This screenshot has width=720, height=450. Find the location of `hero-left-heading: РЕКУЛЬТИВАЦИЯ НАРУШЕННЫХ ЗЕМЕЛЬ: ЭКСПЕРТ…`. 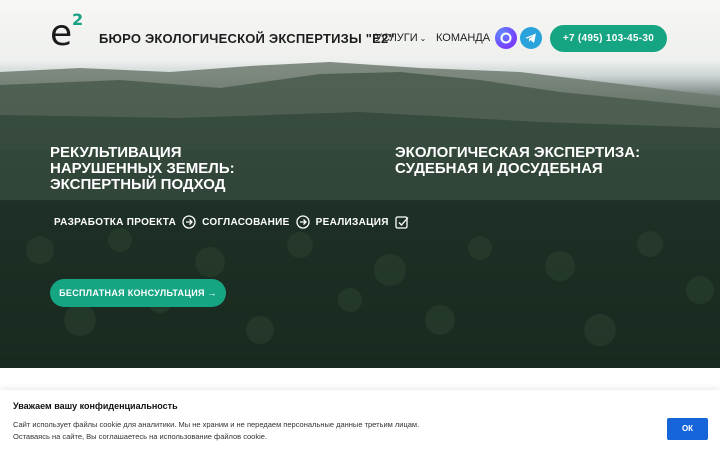

hero-left-heading: РЕКУЛЬТИВАЦИЯ НАРУШЕННЫХ ЗЕМЕЛЬ: ЭКСПЕРТ… is located at coordinates (165, 169).